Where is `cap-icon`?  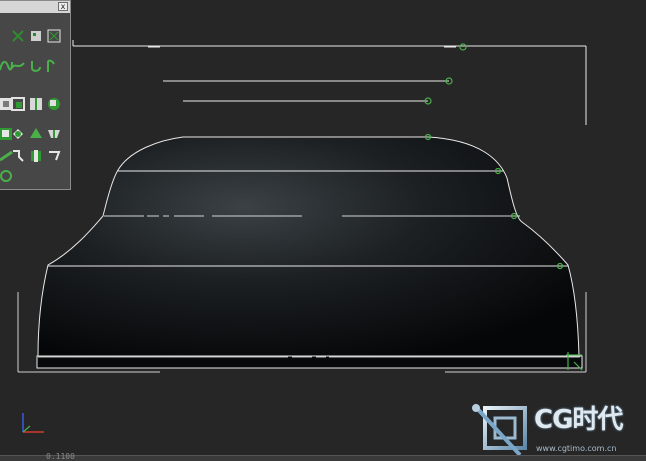 cap-icon is located at coordinates (18, 134).